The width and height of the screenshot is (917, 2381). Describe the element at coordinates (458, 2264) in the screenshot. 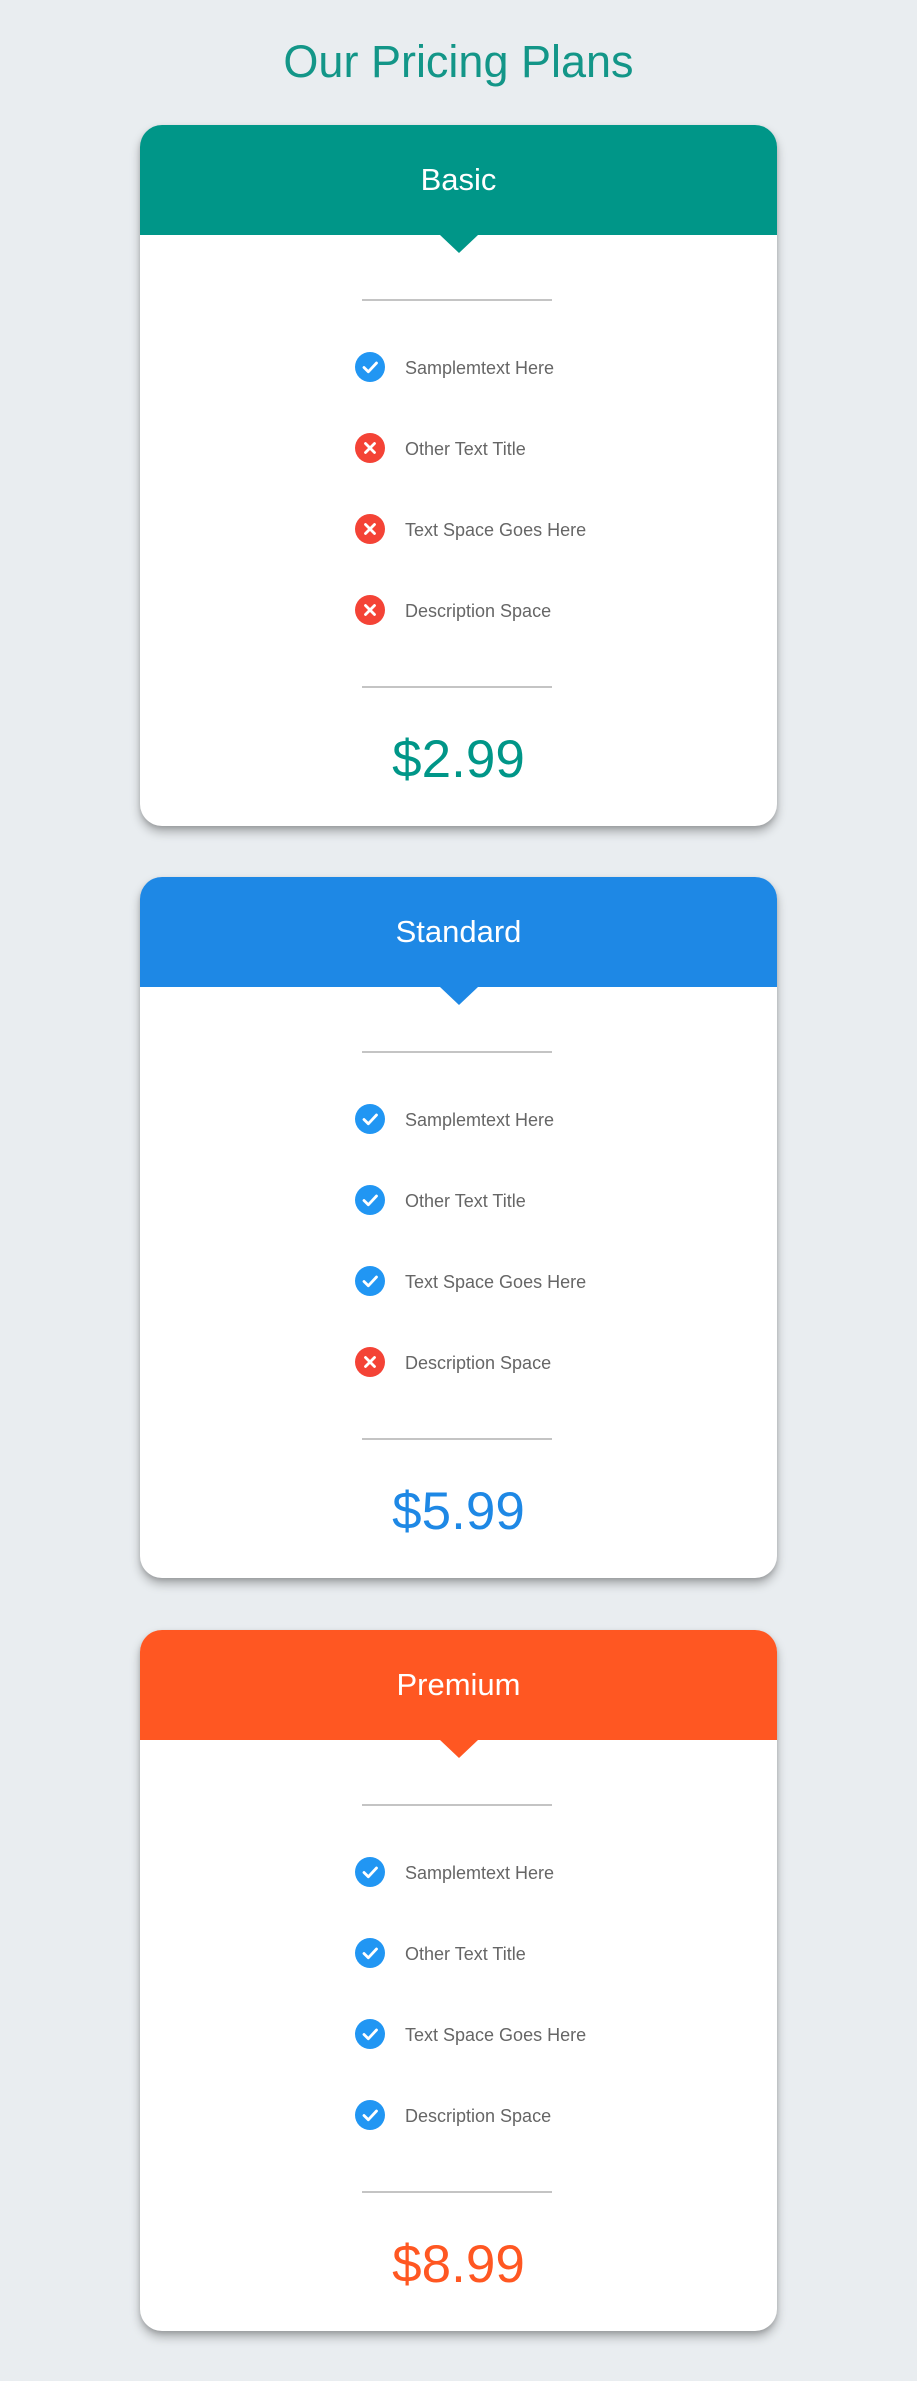

I see `plan-price: $8.99` at that location.